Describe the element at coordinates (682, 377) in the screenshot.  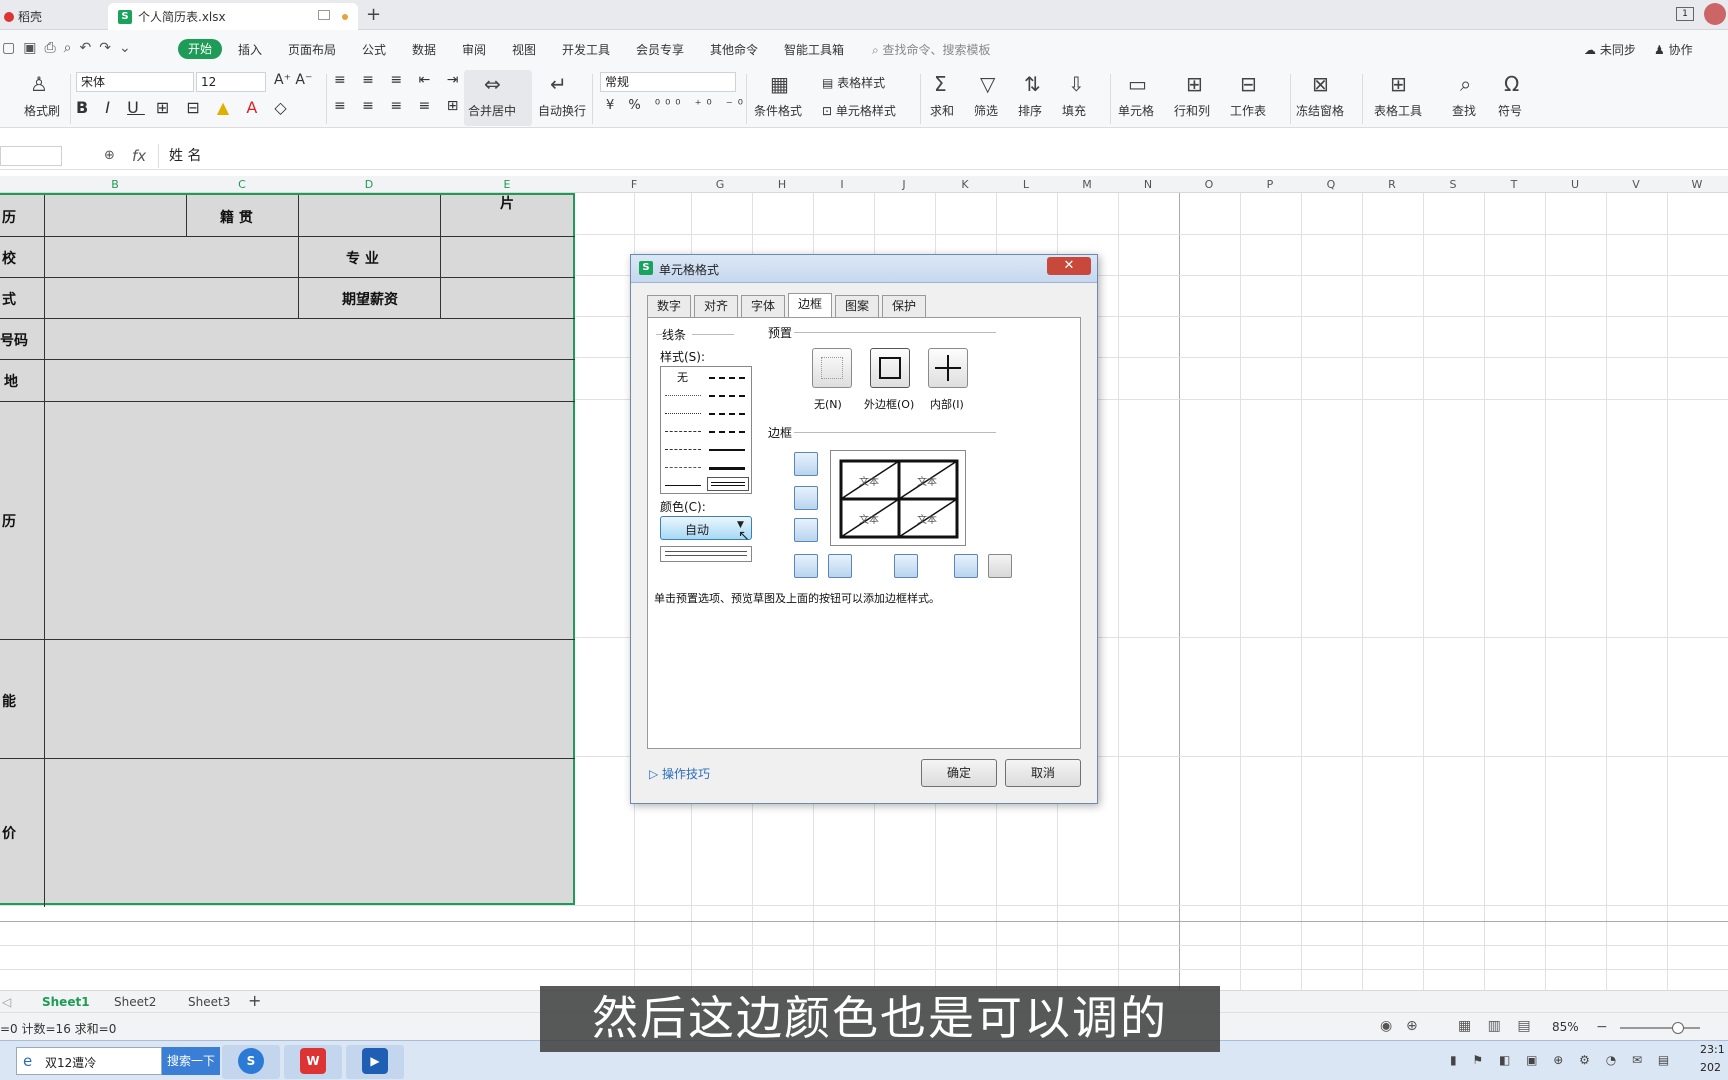
I see `style-none: 无` at that location.